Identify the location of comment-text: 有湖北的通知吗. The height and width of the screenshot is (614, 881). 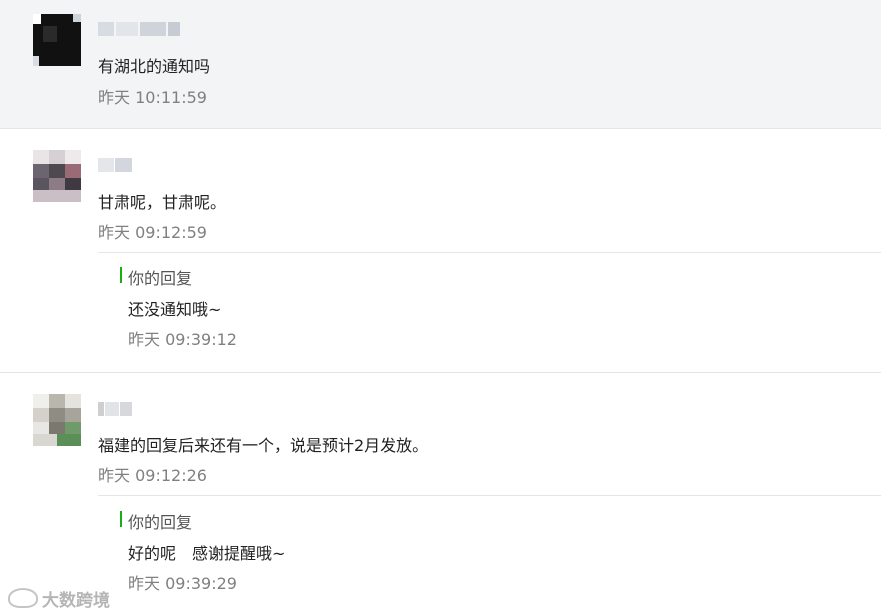
(154, 66).